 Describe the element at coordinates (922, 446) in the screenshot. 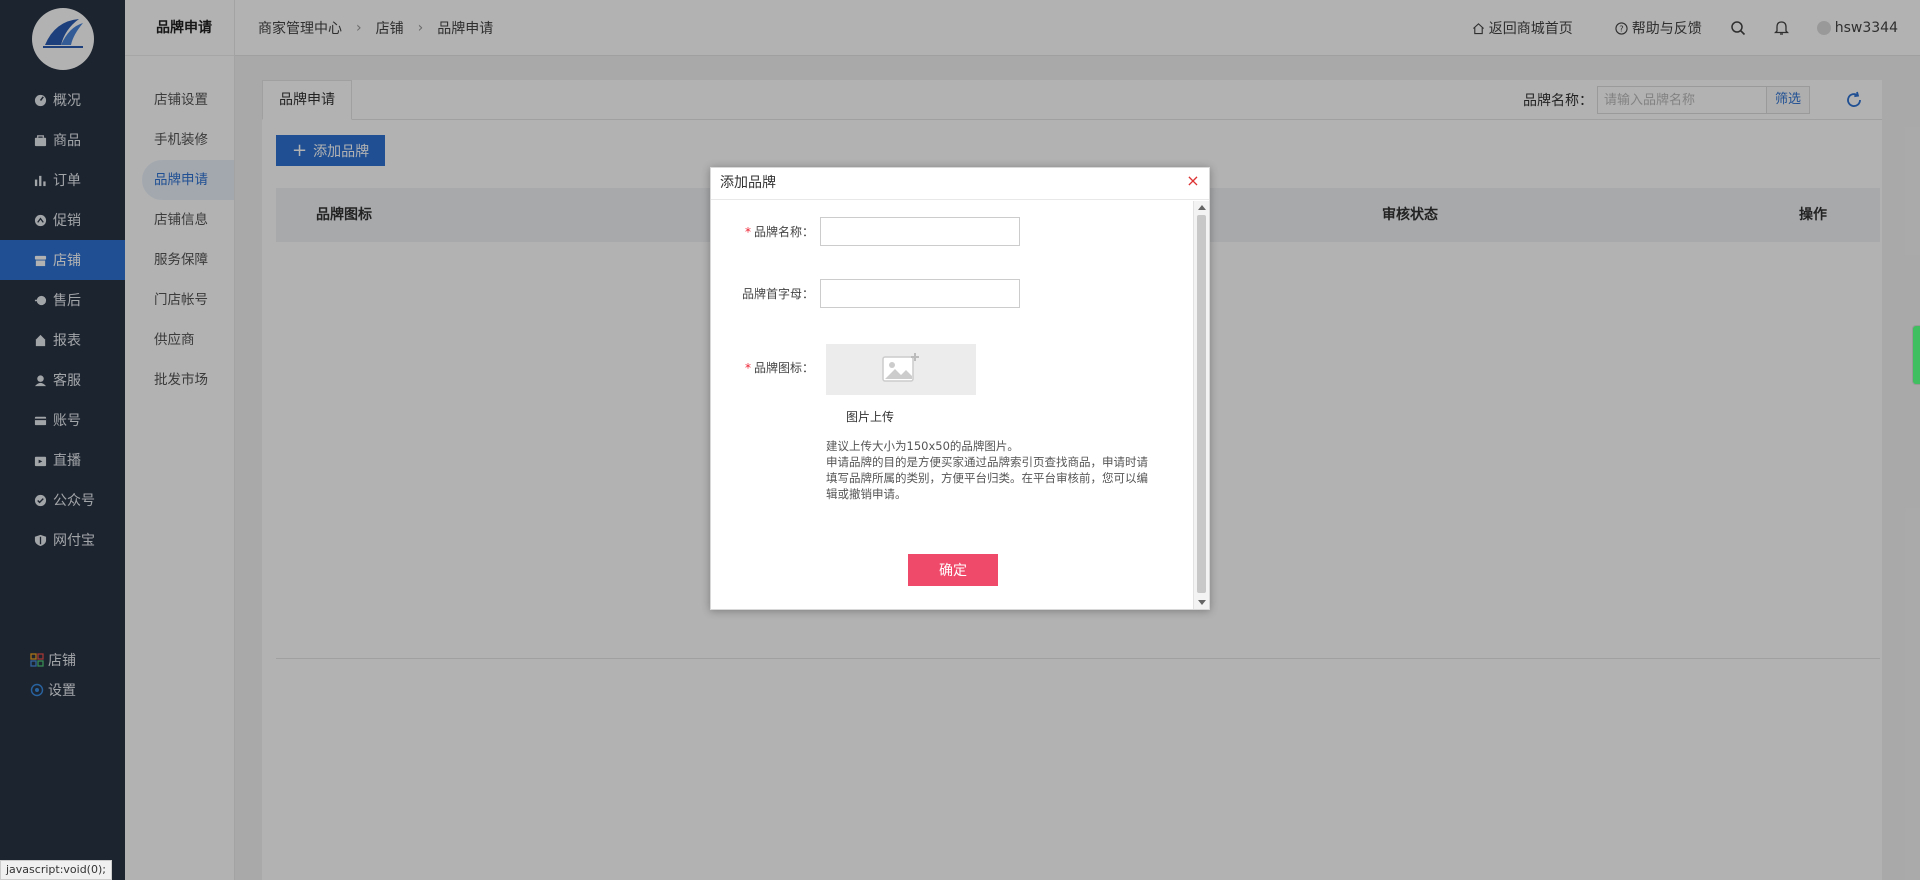

I see `hint-size: 建议上传大小为150x50的品牌图片。` at that location.